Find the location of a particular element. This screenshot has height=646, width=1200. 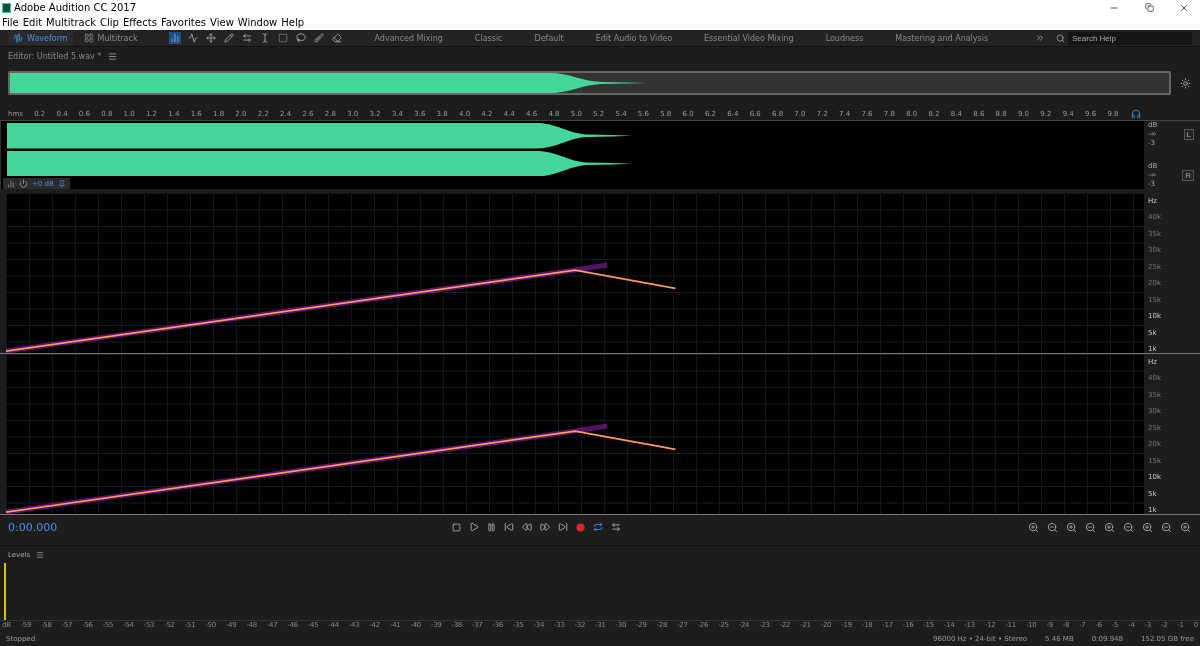

fast-forward-icon is located at coordinates (545, 527).